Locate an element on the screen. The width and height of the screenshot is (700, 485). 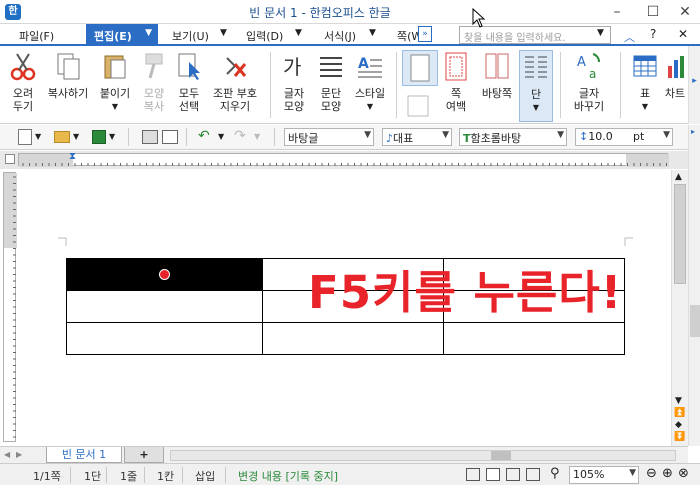
char-shape-icon: 가 is located at coordinates (292, 67).